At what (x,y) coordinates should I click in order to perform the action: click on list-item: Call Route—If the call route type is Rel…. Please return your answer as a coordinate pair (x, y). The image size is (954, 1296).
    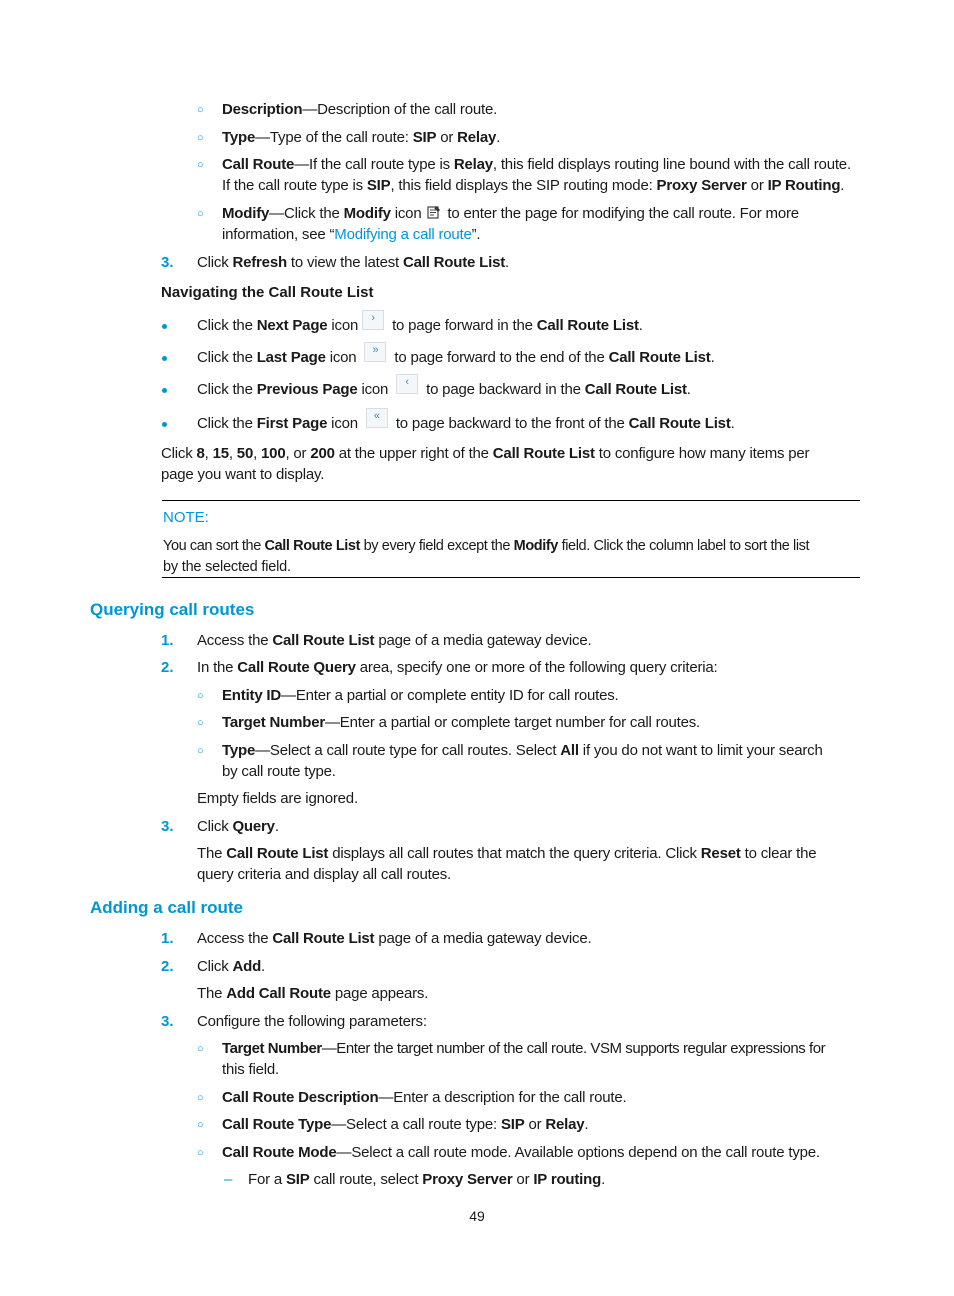
    Looking at the image, I should click on (536, 164).